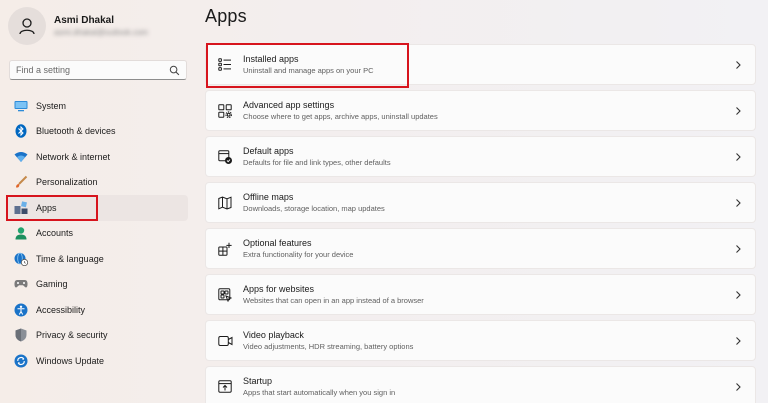 The width and height of the screenshot is (768, 403). I want to click on sidebar-item-gaming: Gaming, so click(98, 285).